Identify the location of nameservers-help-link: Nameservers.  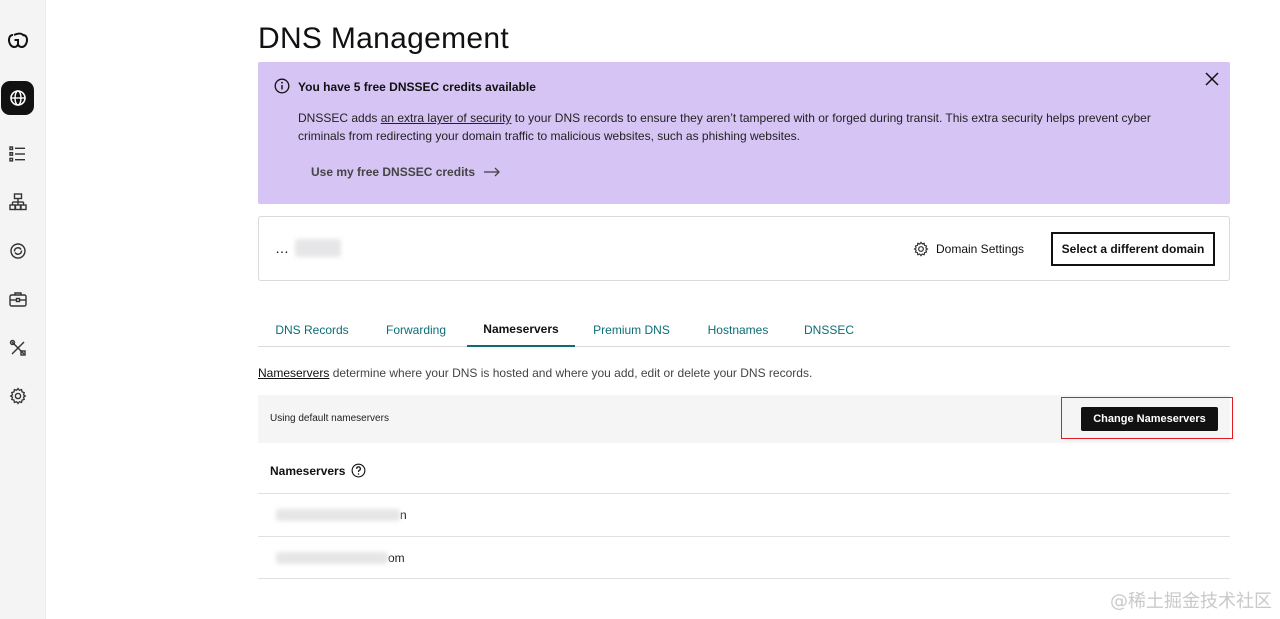
(293, 373).